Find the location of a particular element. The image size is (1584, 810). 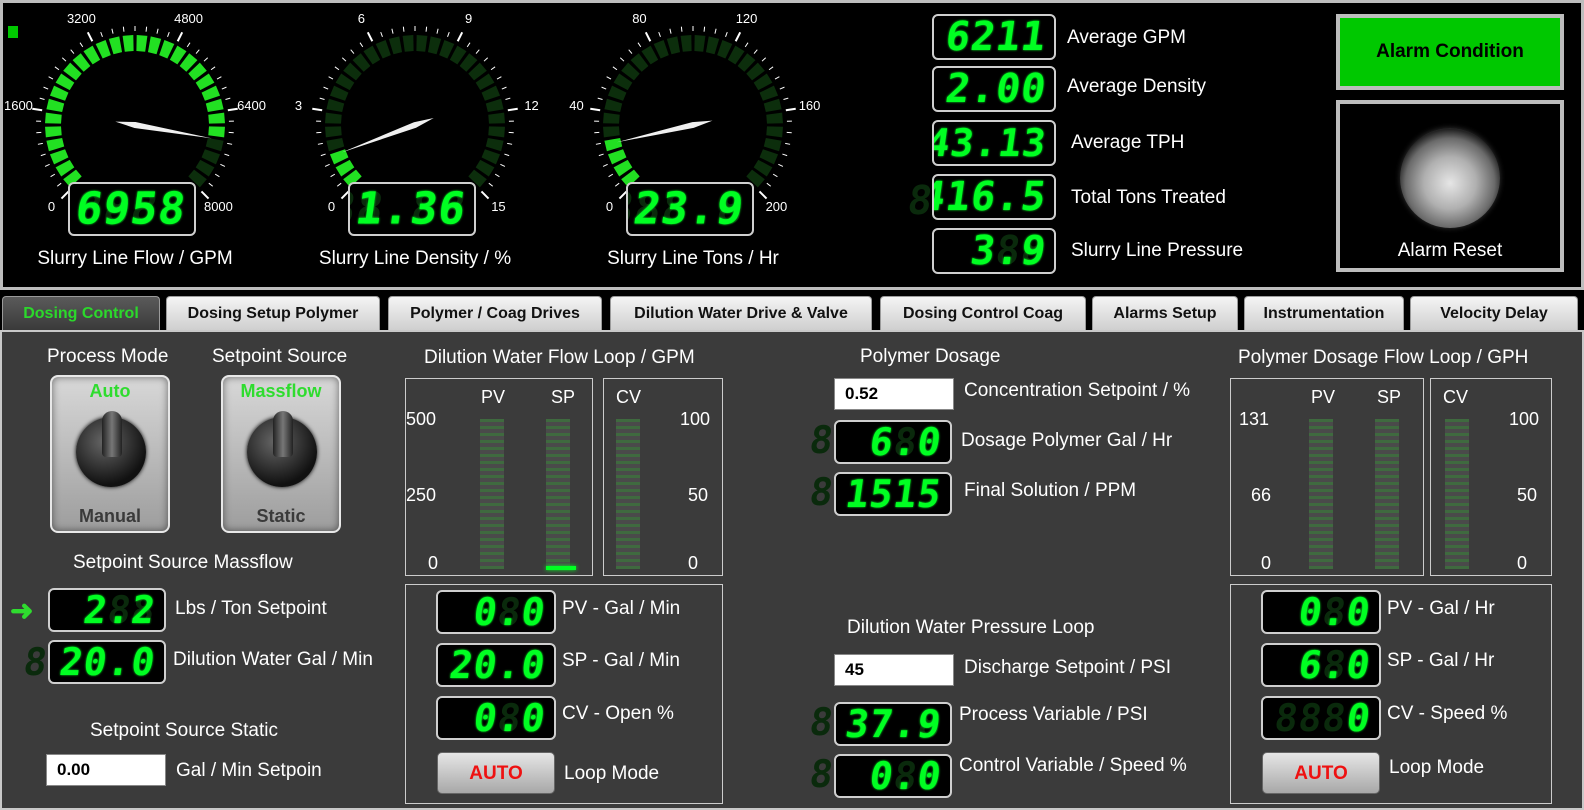

poly-loop-mode-label: Loop Mode is located at coordinates (1437, 767).